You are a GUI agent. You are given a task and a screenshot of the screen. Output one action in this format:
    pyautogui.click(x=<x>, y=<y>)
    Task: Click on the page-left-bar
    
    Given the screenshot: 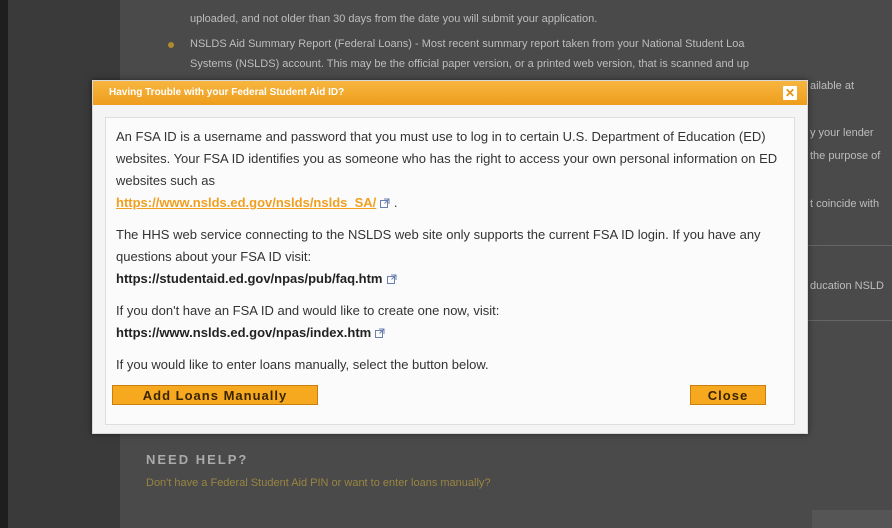 What is the action you would take?
    pyautogui.click(x=4, y=264)
    